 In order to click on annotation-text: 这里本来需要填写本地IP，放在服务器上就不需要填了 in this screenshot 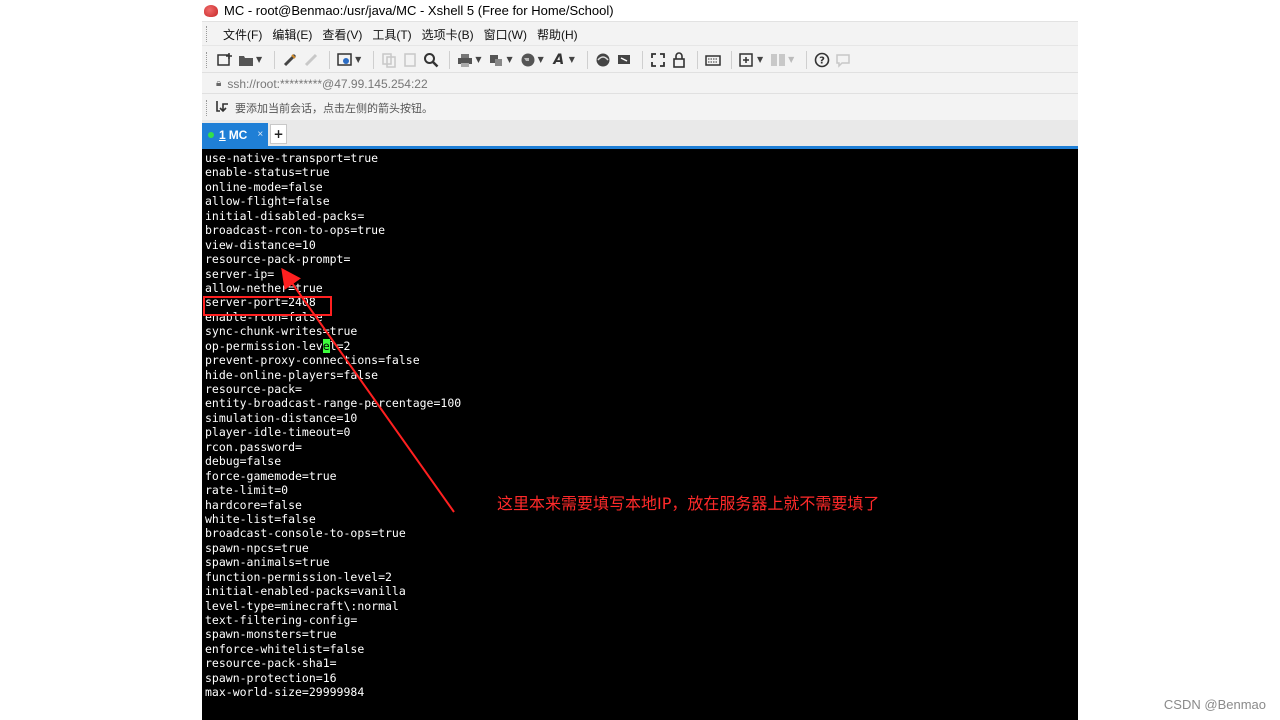, I will do `click(688, 503)`.